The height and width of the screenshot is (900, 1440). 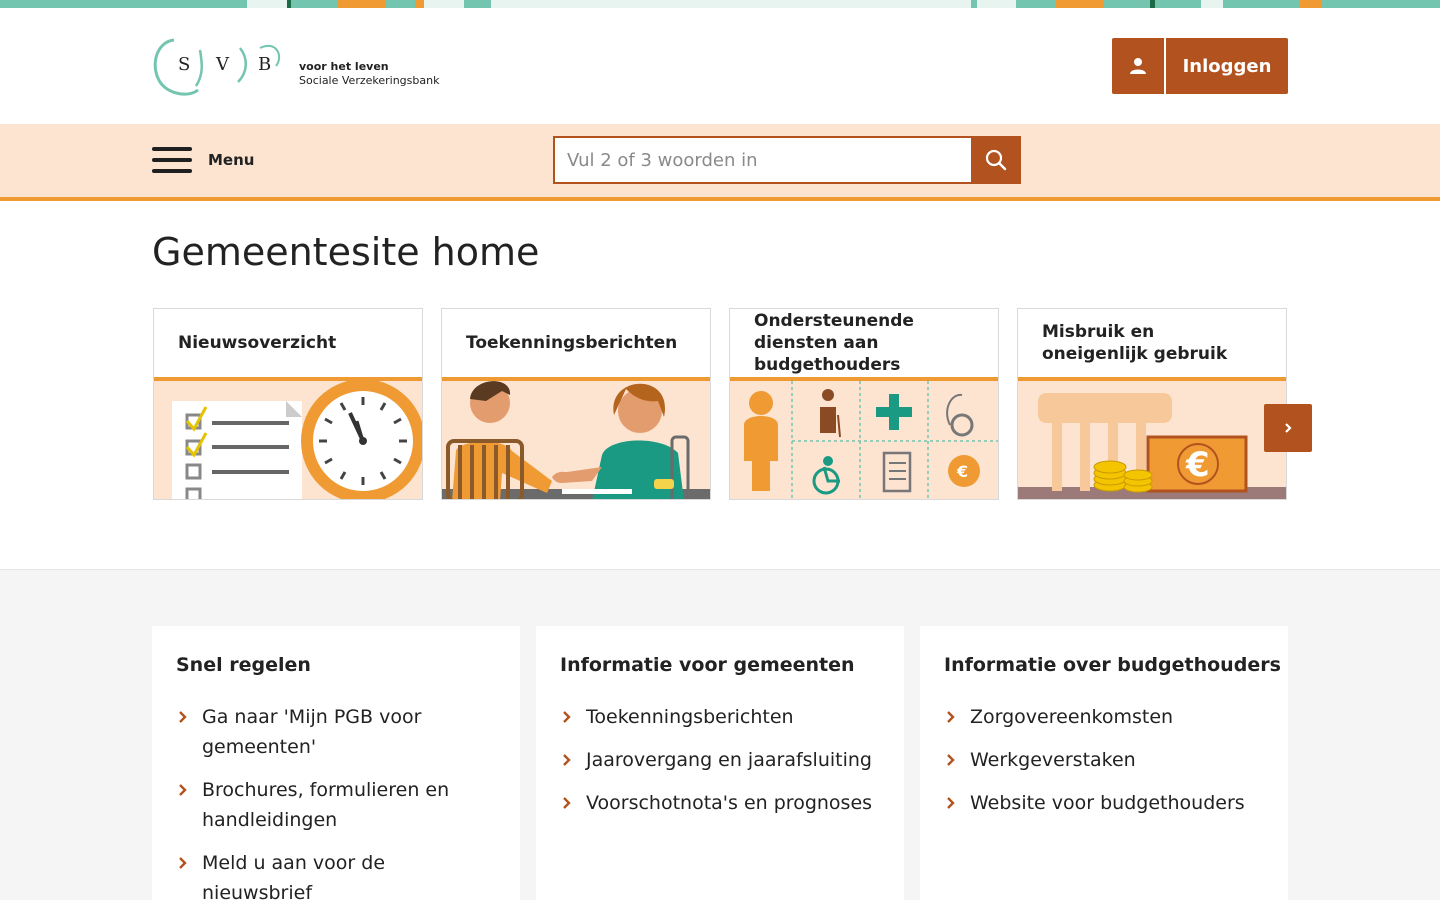 I want to click on panel-title: Informatie over budgethouders, so click(x=1112, y=665).